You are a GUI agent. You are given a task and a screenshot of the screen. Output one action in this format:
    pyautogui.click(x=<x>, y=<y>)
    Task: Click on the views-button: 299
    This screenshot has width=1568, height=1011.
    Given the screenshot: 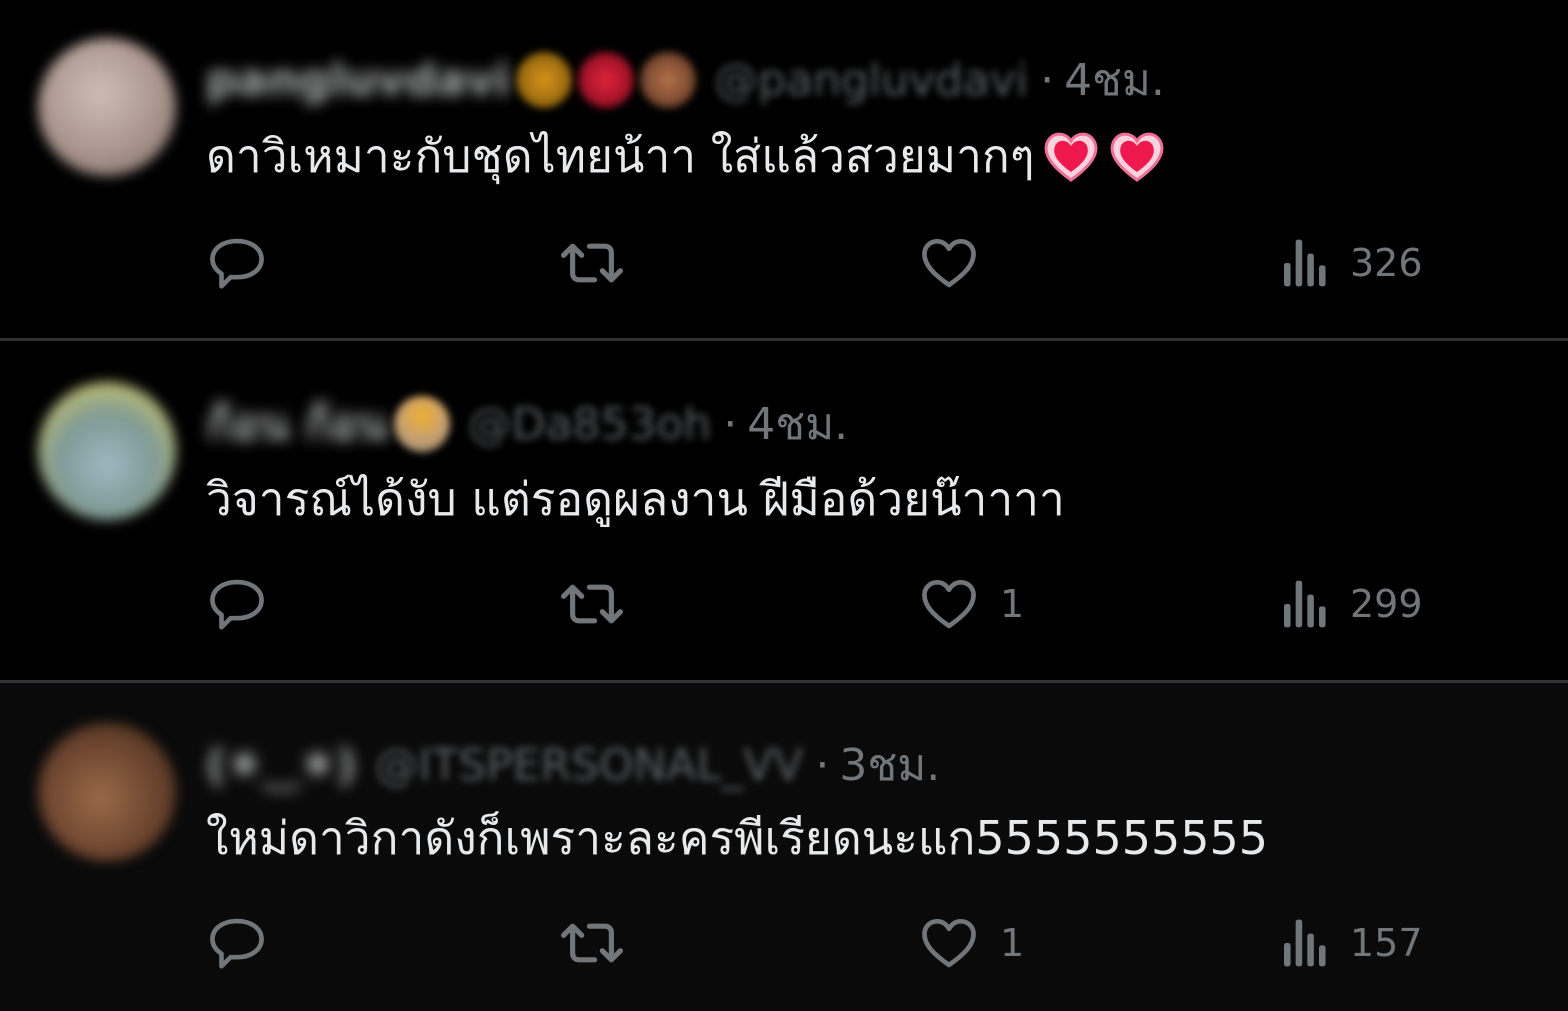 What is the action you would take?
    pyautogui.click(x=1351, y=604)
    